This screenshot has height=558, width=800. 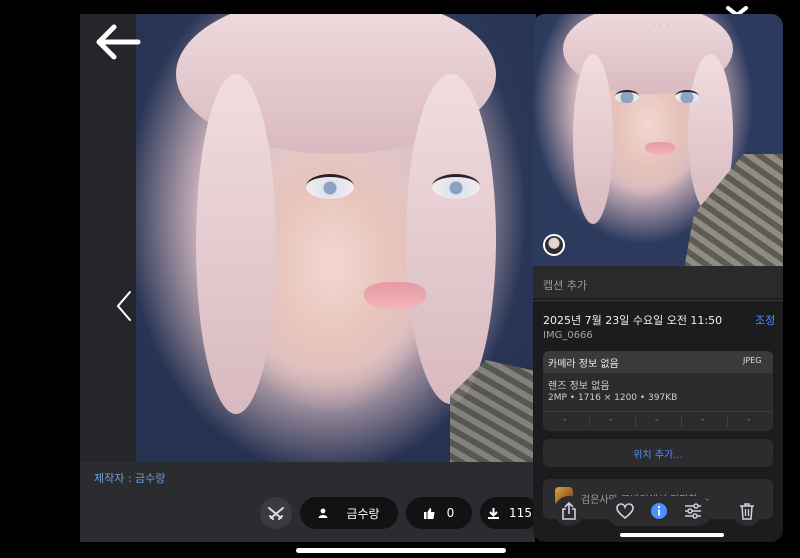 What do you see at coordinates (429, 513) in the screenshot?
I see `thumbs-up-icon` at bounding box center [429, 513].